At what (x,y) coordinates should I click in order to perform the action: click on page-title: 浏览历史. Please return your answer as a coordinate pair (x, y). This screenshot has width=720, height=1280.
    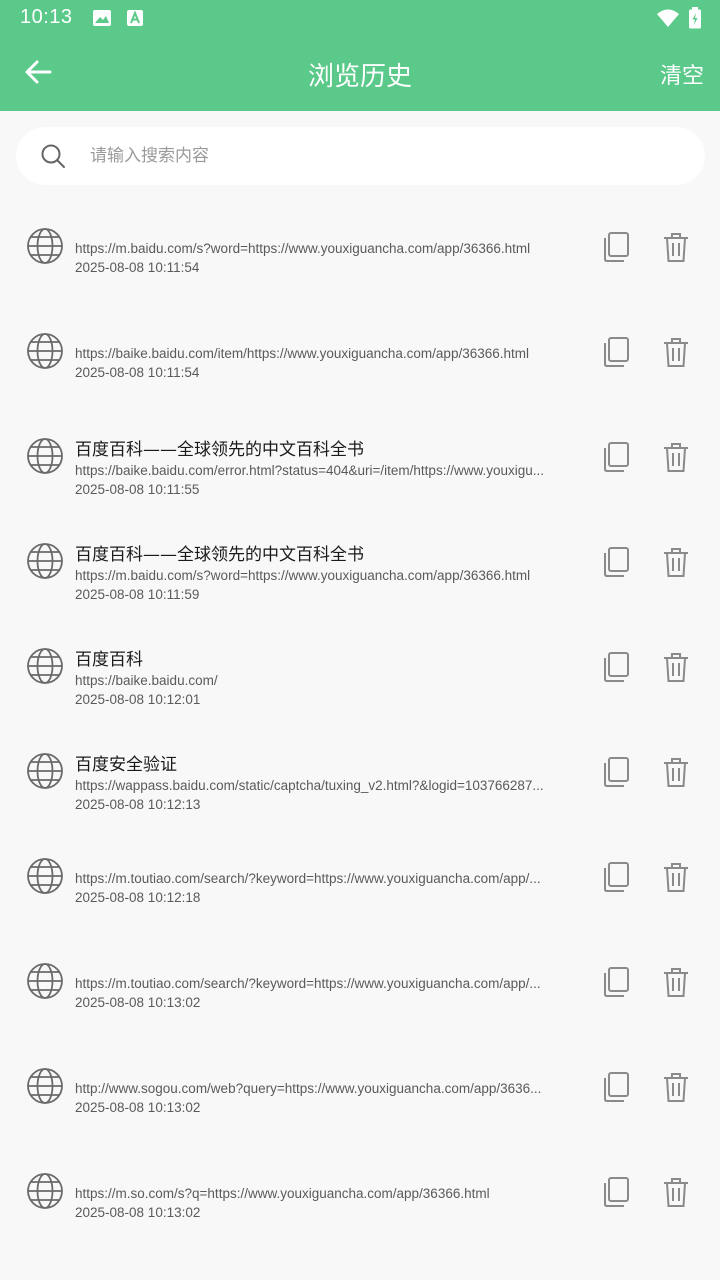
    Looking at the image, I should click on (359, 77).